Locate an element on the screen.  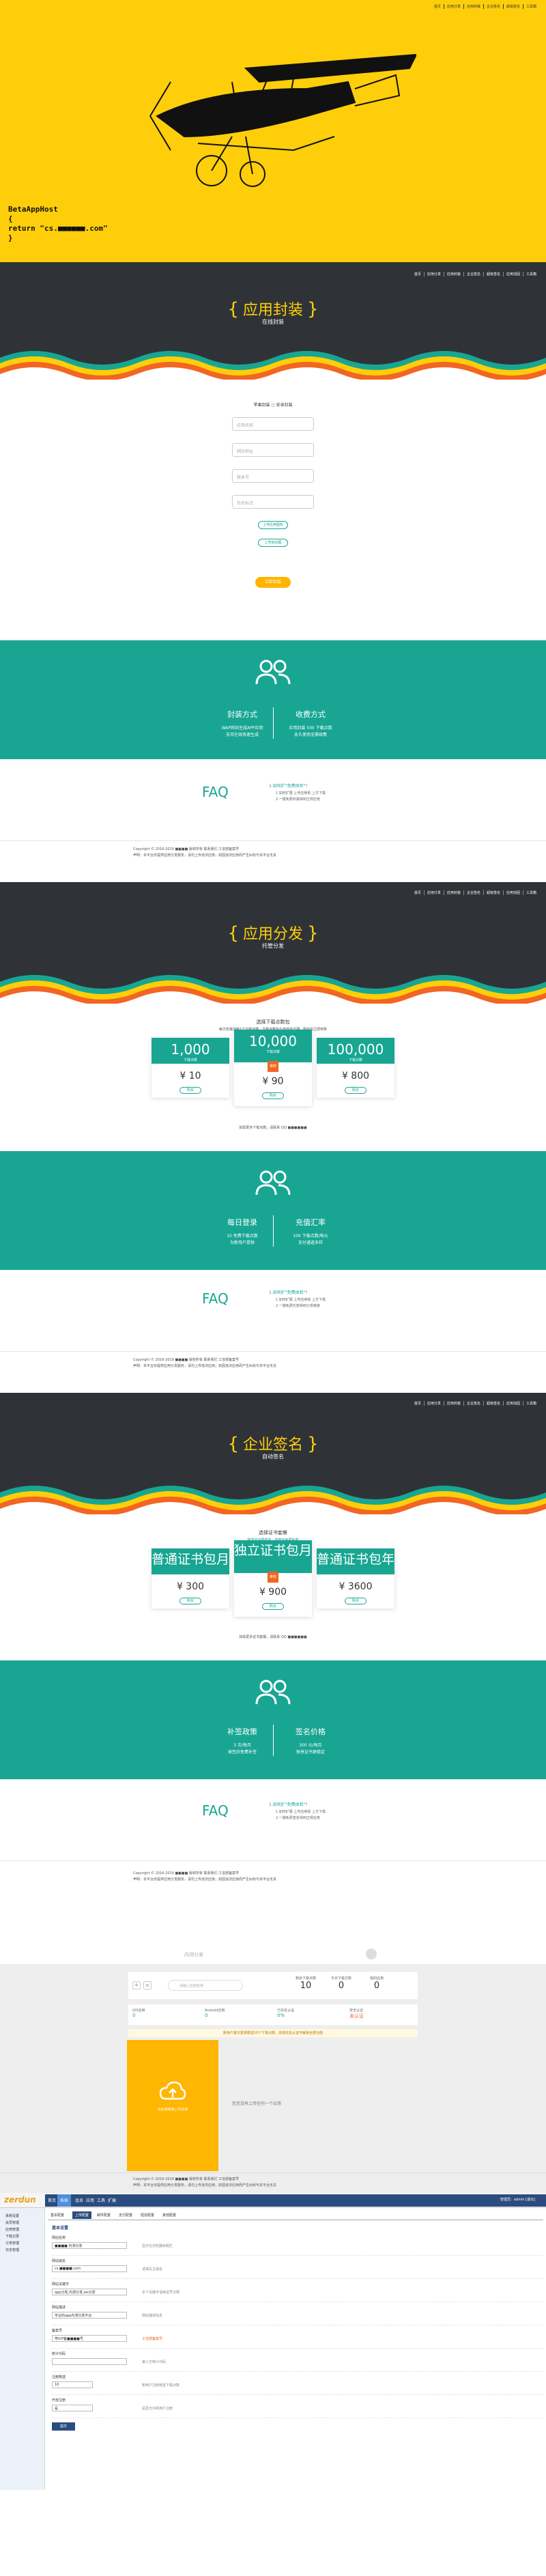
upload-icon-button: 上传应用图标 is located at coordinates (273, 525).